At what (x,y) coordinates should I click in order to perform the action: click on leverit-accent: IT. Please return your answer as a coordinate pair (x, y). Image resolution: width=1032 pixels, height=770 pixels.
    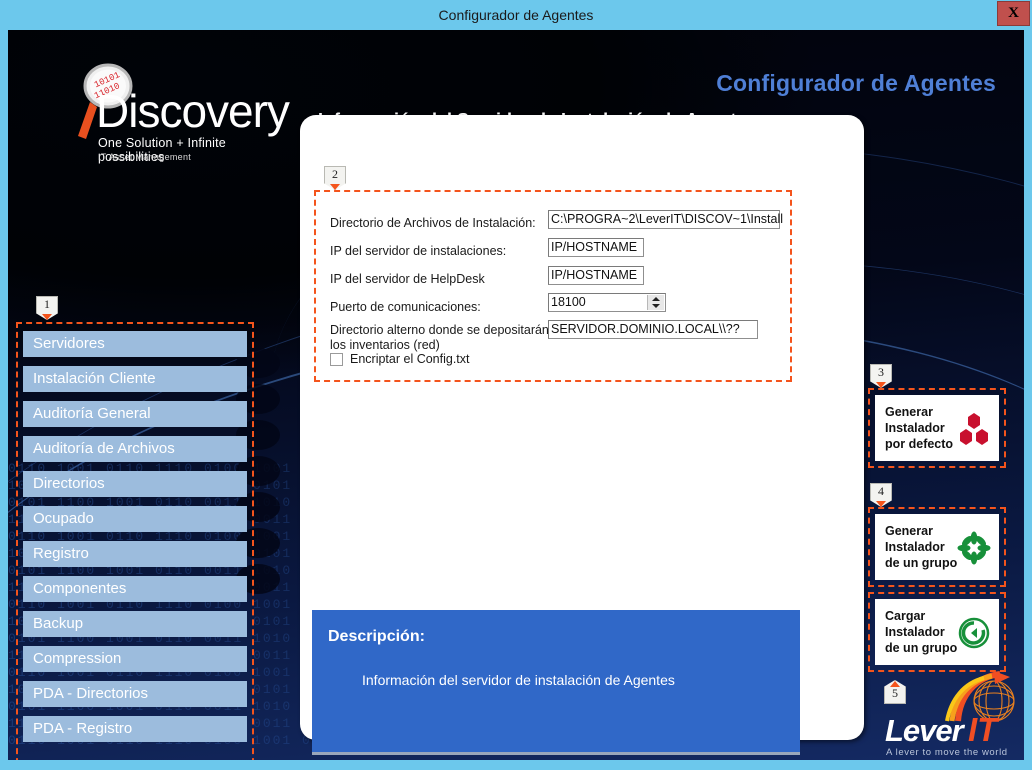
    Looking at the image, I should click on (983, 729).